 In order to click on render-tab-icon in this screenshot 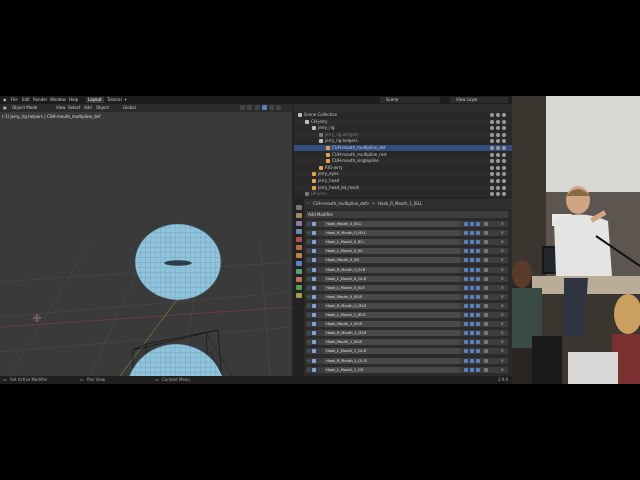, I will do `click(299, 215)`.